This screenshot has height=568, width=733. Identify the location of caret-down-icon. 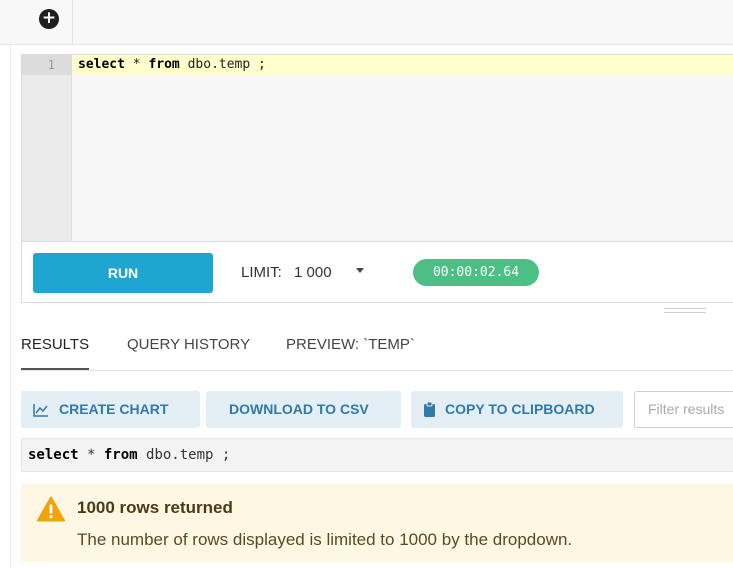
(360, 270).